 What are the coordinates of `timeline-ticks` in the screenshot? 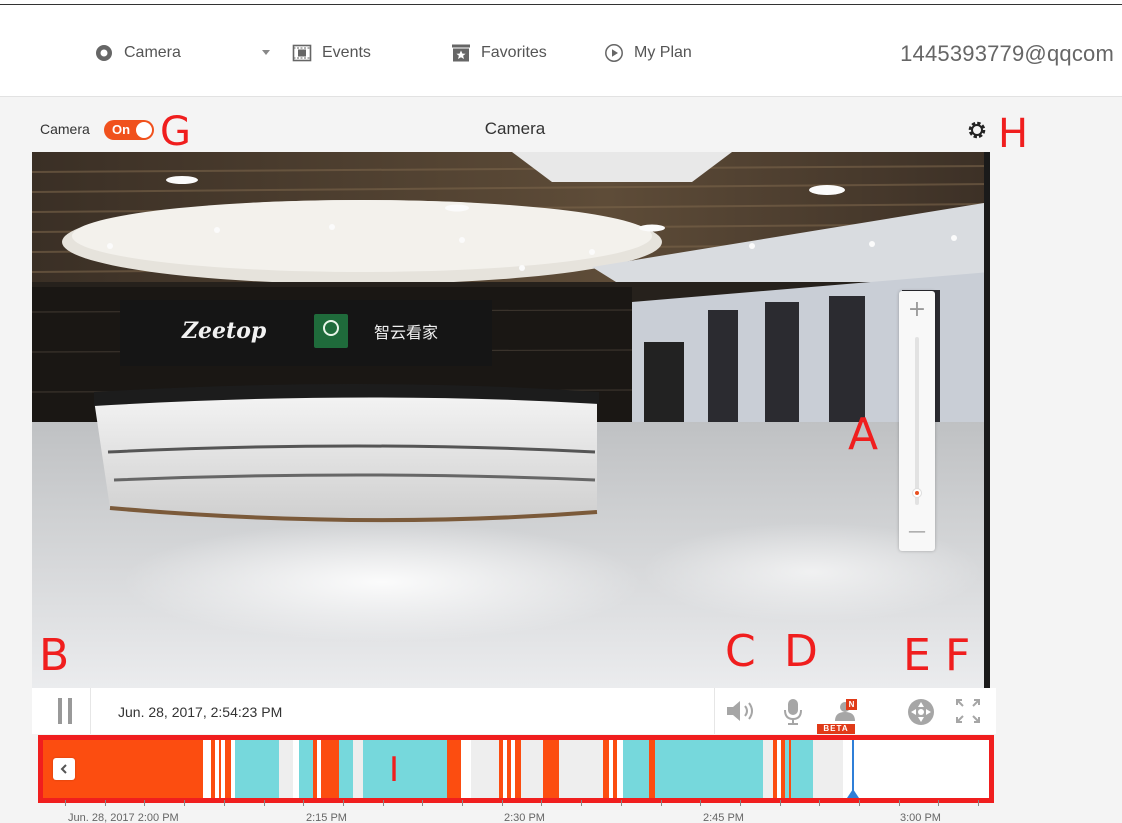 It's located at (516, 804).